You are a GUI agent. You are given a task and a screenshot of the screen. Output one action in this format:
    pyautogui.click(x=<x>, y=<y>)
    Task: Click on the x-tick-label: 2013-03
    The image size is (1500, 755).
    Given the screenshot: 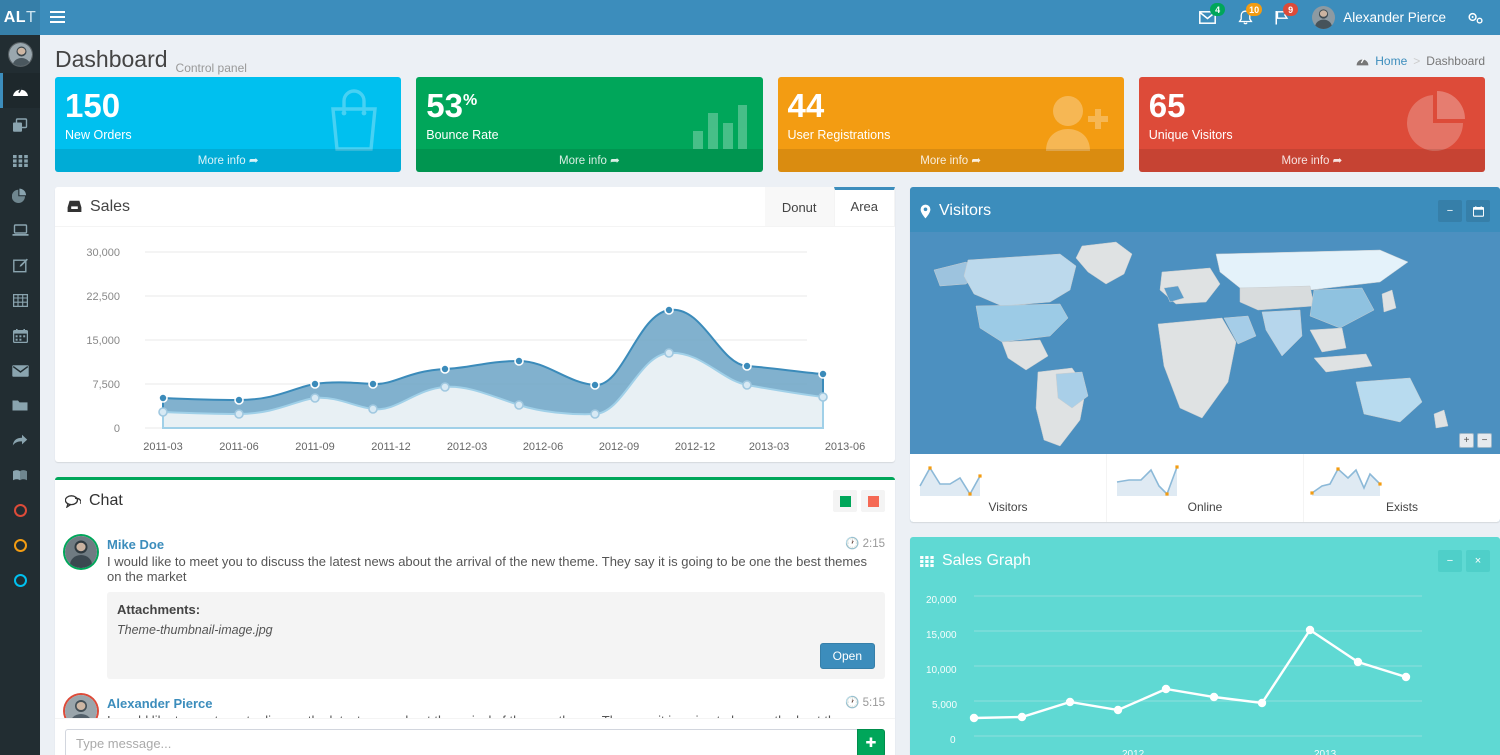 What is the action you would take?
    pyautogui.click(x=769, y=447)
    